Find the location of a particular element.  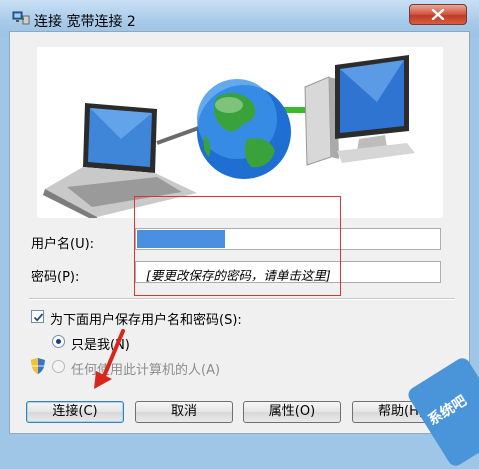

divider is located at coordinates (242, 299).